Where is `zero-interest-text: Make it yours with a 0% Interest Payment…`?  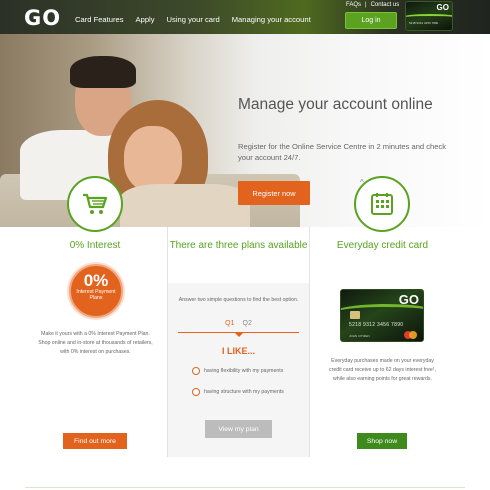
zero-interest-text: Make it yours with a 0% Interest Payment… is located at coordinates (95, 343).